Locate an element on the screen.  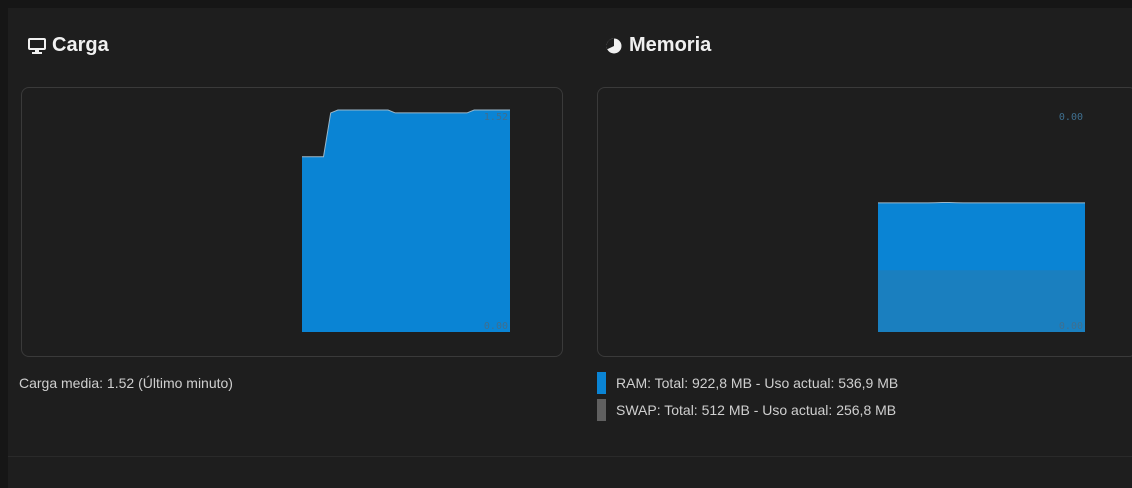
memory-ymax-label: 0.00 is located at coordinates (1071, 117).